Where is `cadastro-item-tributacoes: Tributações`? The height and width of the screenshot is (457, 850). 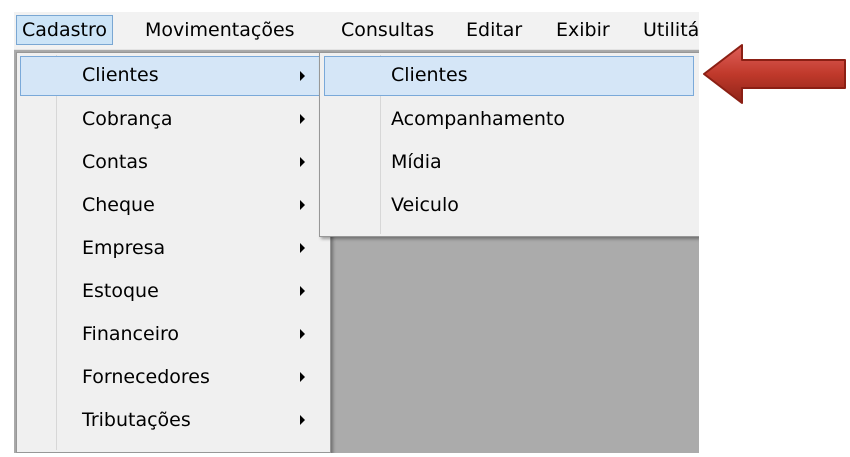
cadastro-item-tributacoes: Tributações is located at coordinates (173, 420).